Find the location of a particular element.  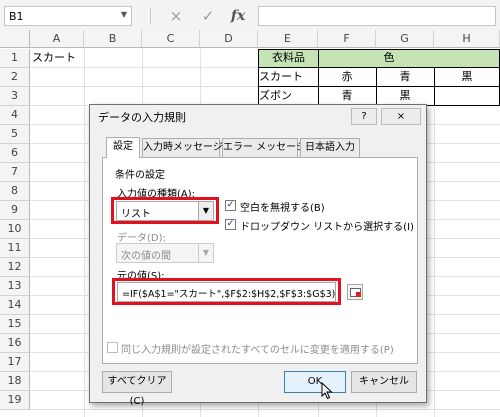

row-header: 19 is located at coordinates (15, 400).